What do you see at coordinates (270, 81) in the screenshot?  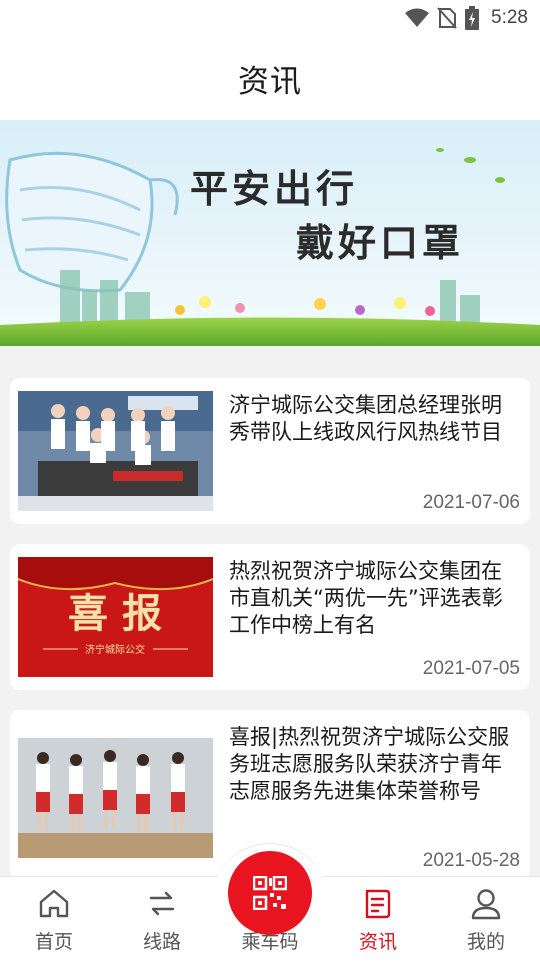 I see `page-title: 资讯` at bounding box center [270, 81].